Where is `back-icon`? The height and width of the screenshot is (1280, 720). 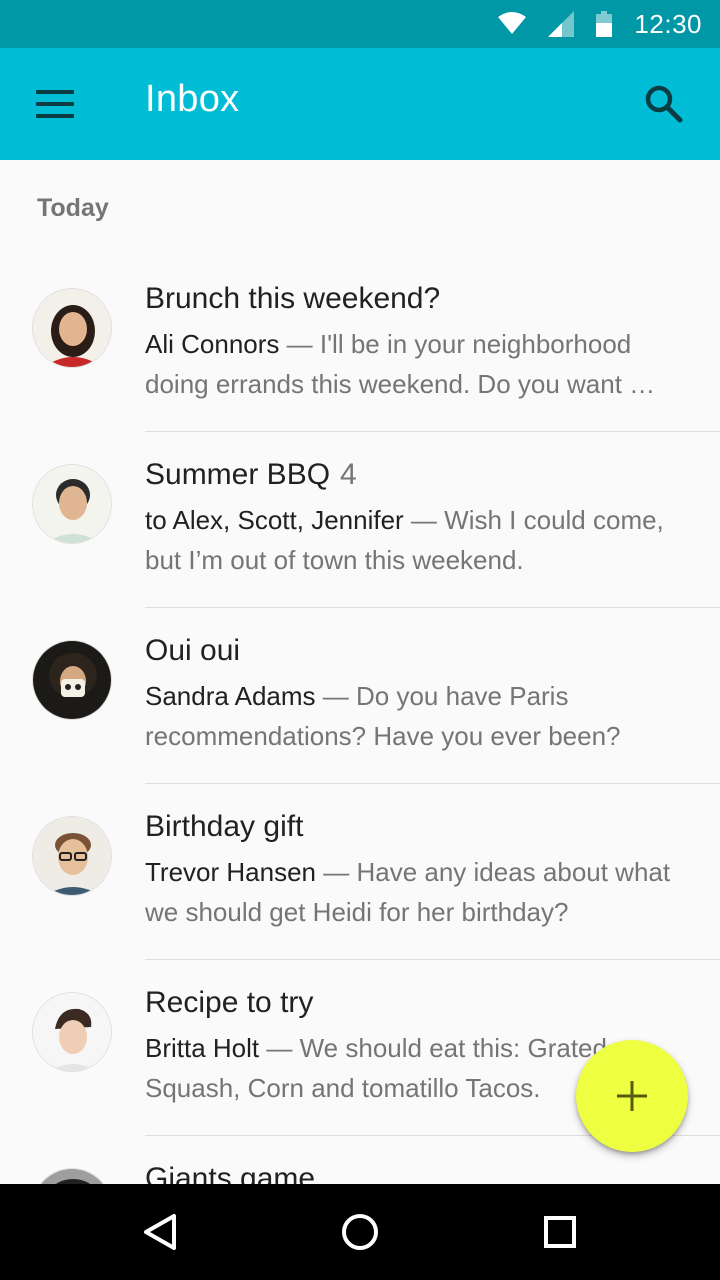 back-icon is located at coordinates (160, 1232).